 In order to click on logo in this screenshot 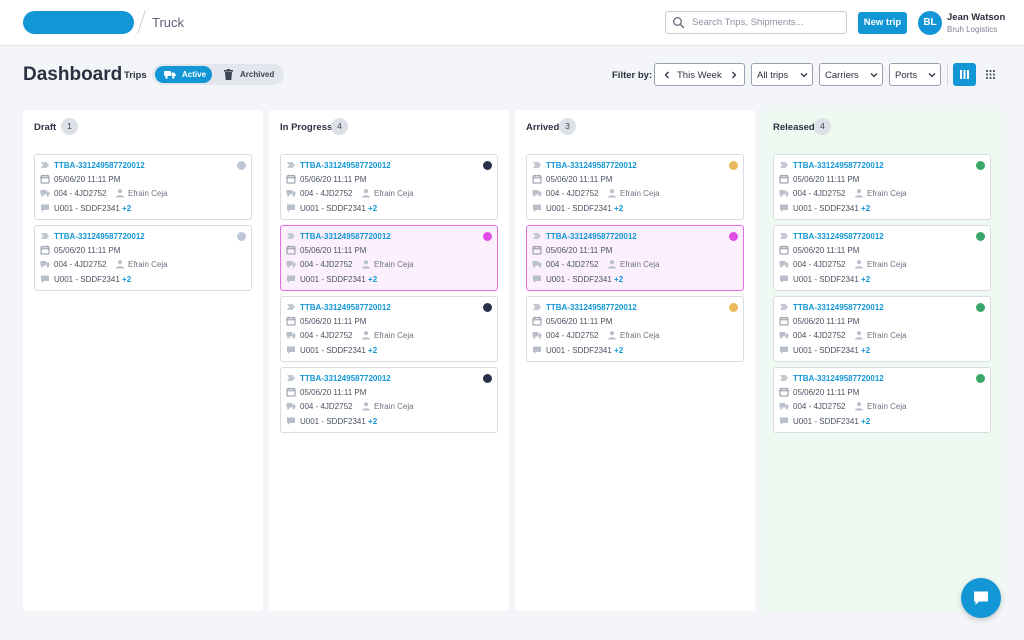, I will do `click(78, 22)`.